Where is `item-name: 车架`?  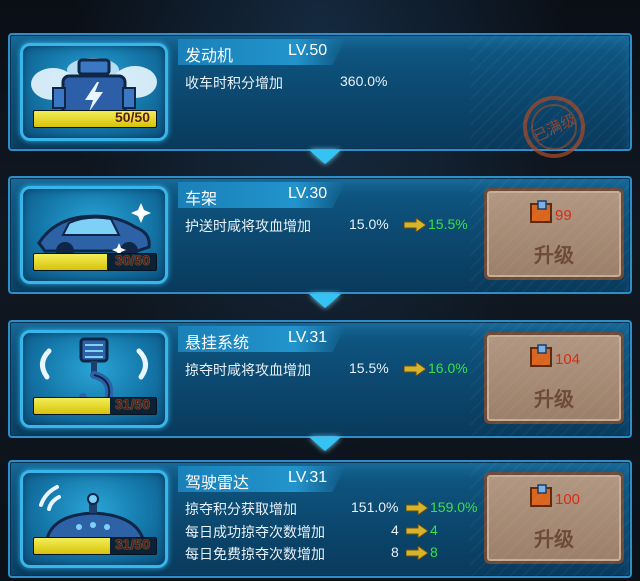 item-name: 车架 is located at coordinates (201, 199).